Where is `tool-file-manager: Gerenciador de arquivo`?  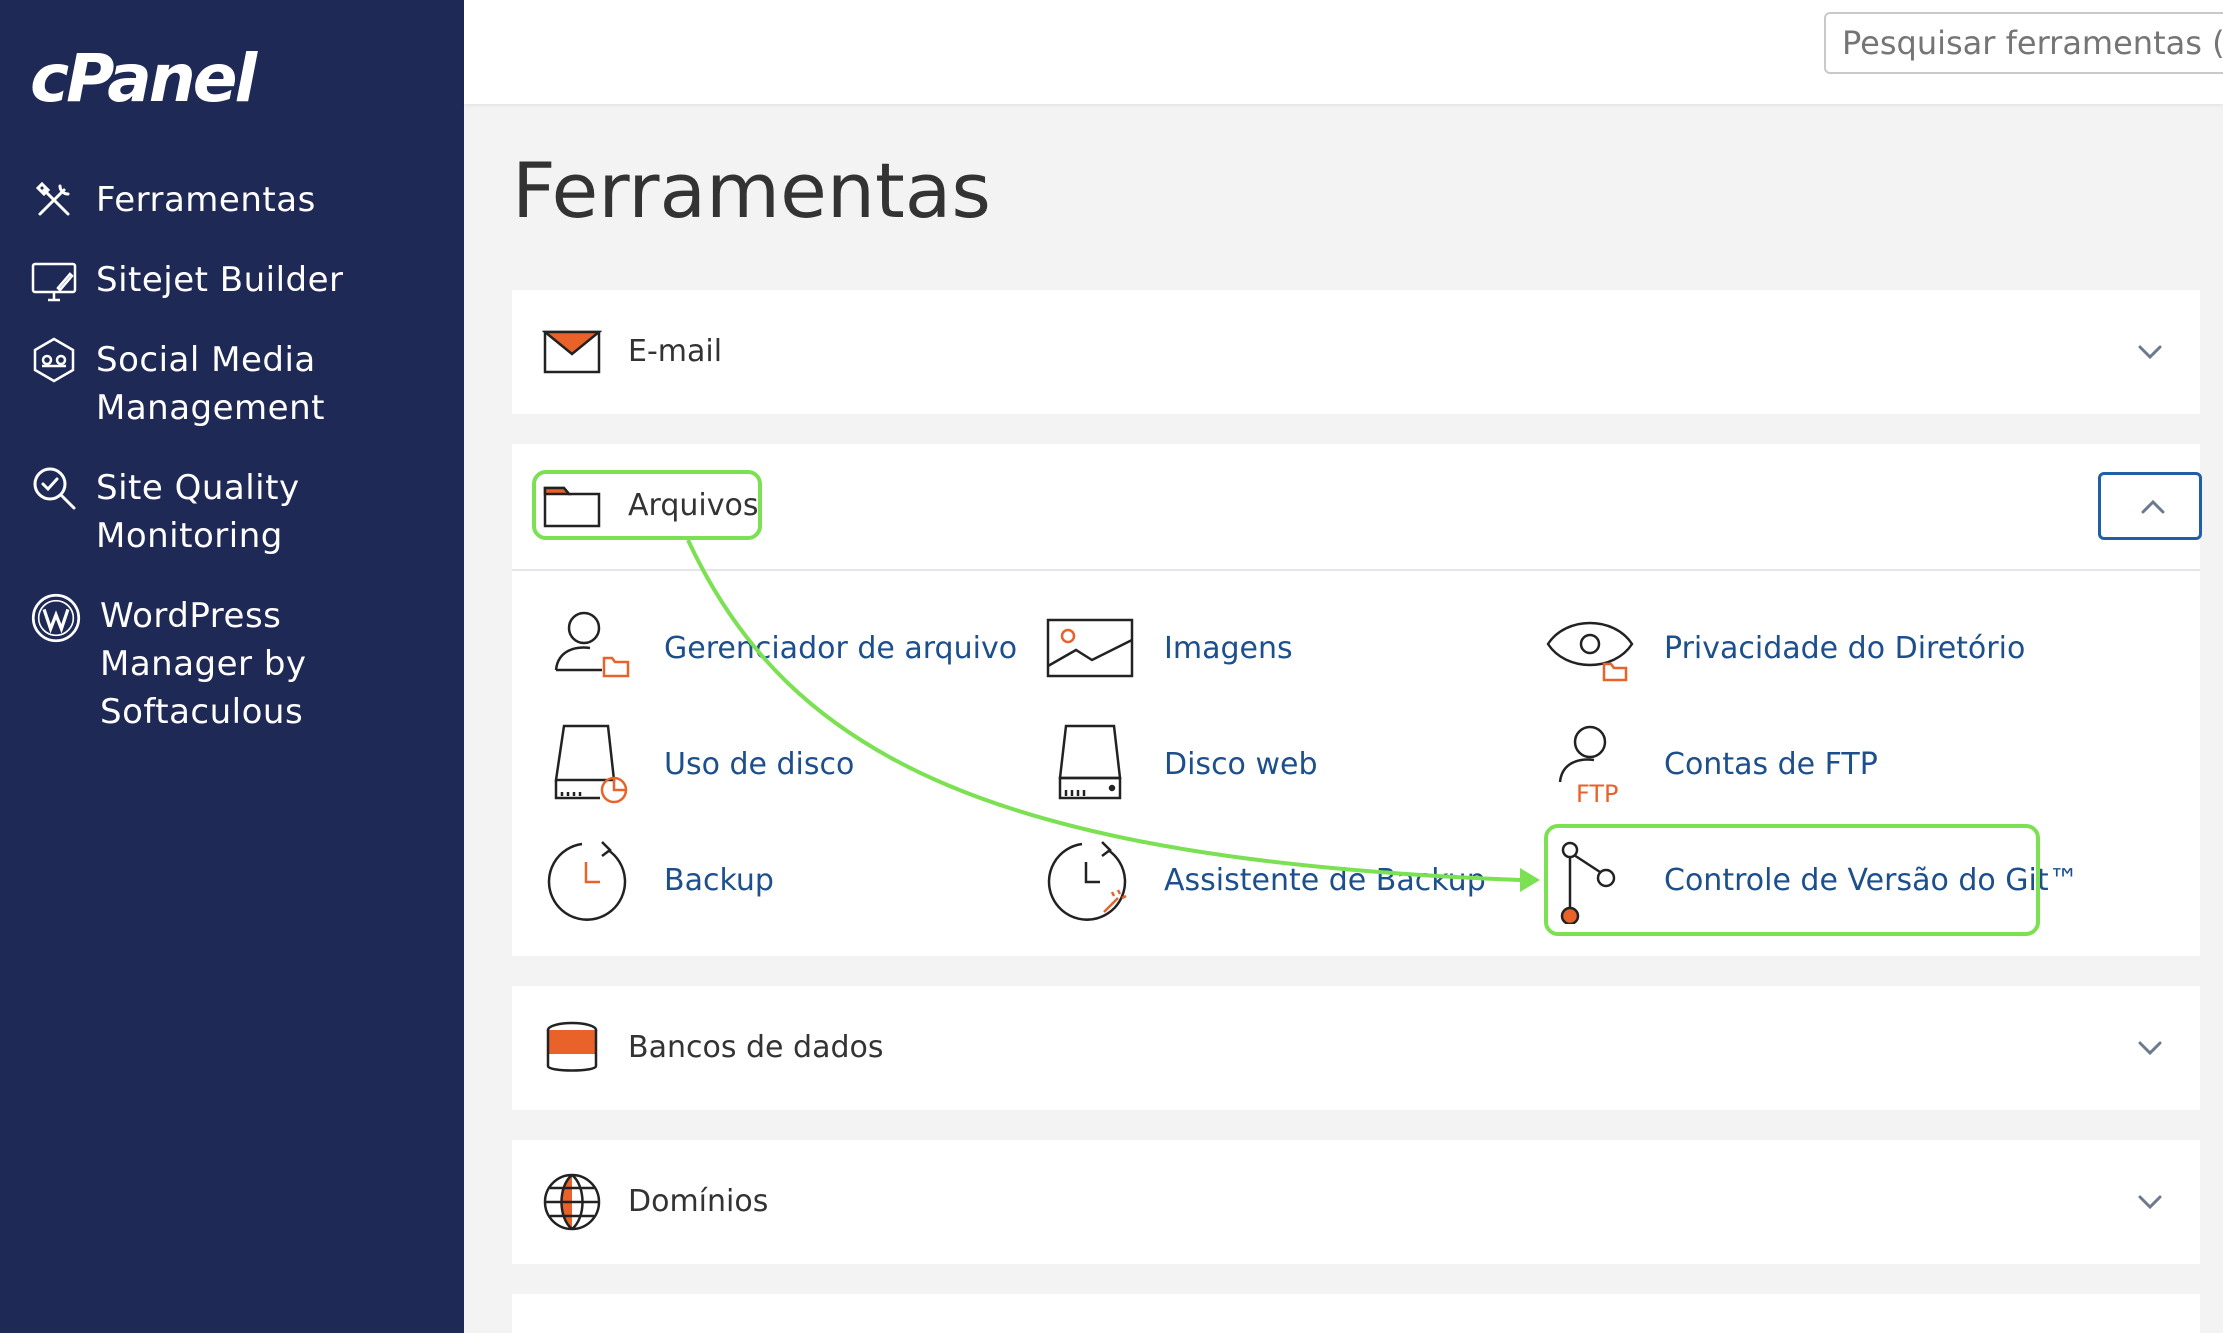 tool-file-manager: Gerenciador de arquivo is located at coordinates (781, 648).